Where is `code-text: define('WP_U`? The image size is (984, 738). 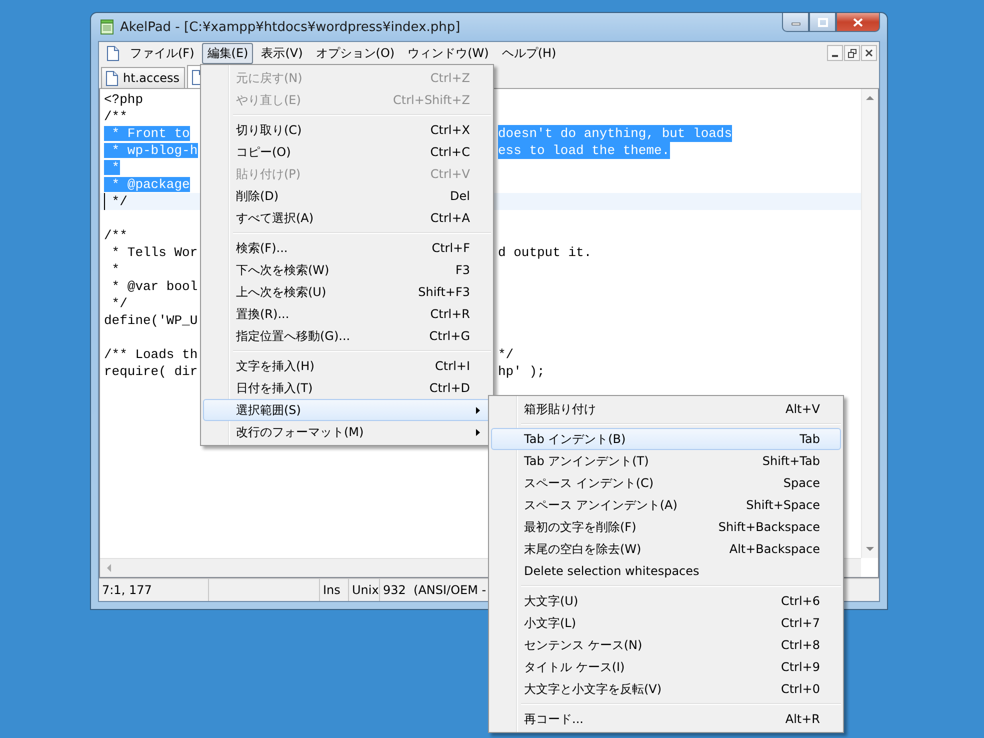 code-text: define('WP_U is located at coordinates (151, 320).